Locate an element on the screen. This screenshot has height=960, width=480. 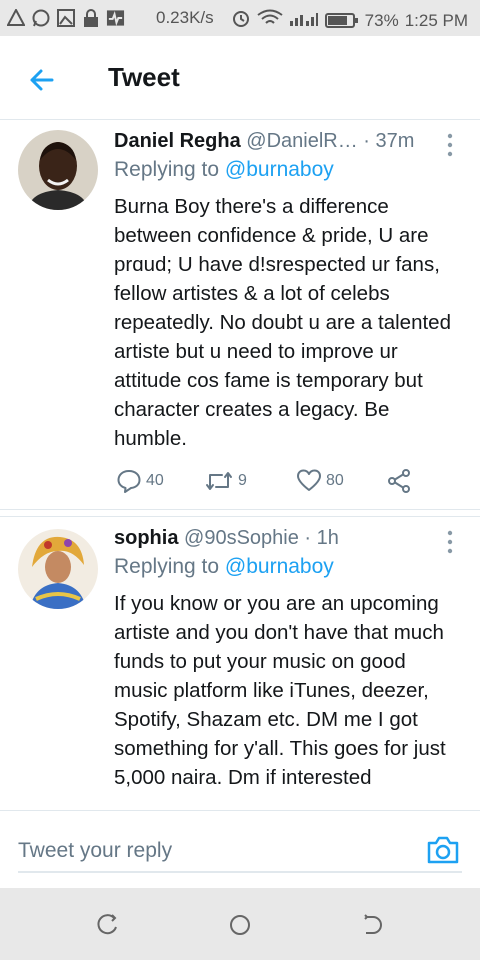
author-name: Daniel Regha is located at coordinates (177, 141).